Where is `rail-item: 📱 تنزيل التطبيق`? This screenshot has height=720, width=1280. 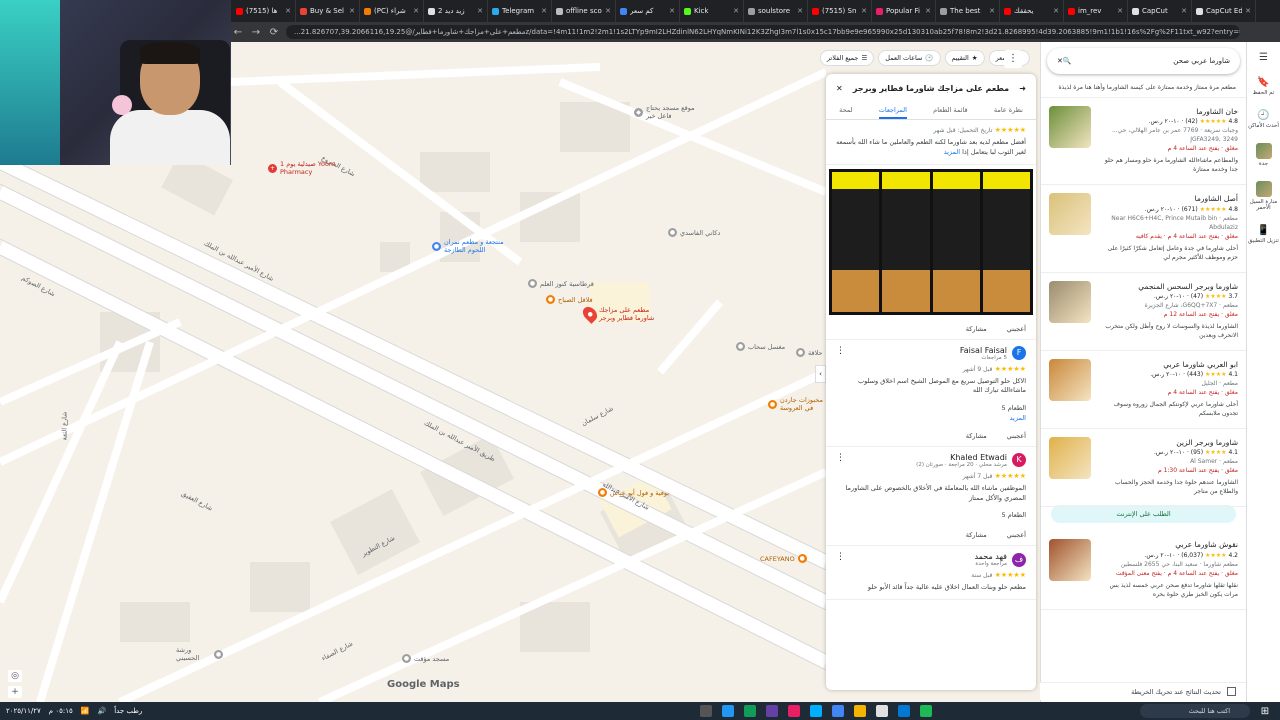 rail-item: 📱 تنزيل التطبيق is located at coordinates (1263, 234).